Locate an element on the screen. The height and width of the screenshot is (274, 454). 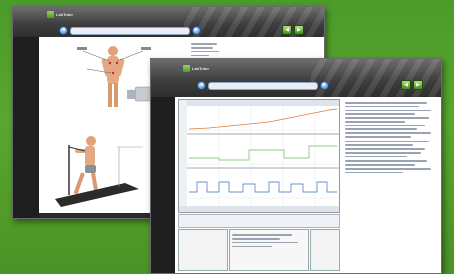
back-window-address-bar is located at coordinates (130, 30).